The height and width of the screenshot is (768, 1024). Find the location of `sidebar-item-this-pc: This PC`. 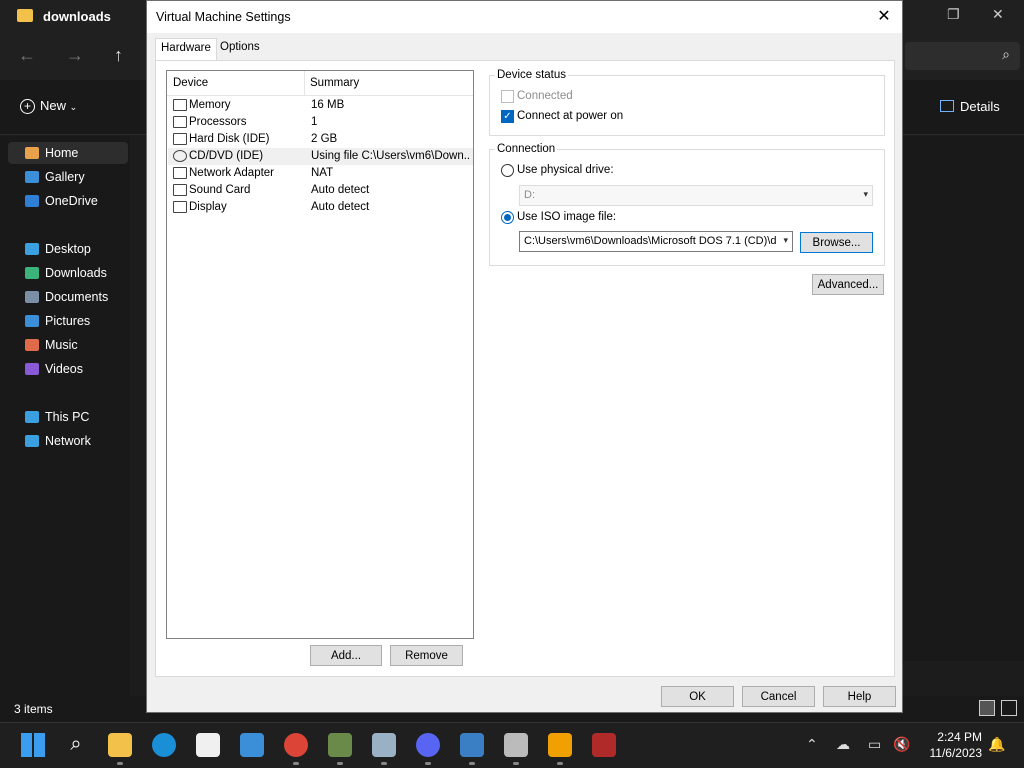

sidebar-item-this-pc: This PC is located at coordinates (68, 417).